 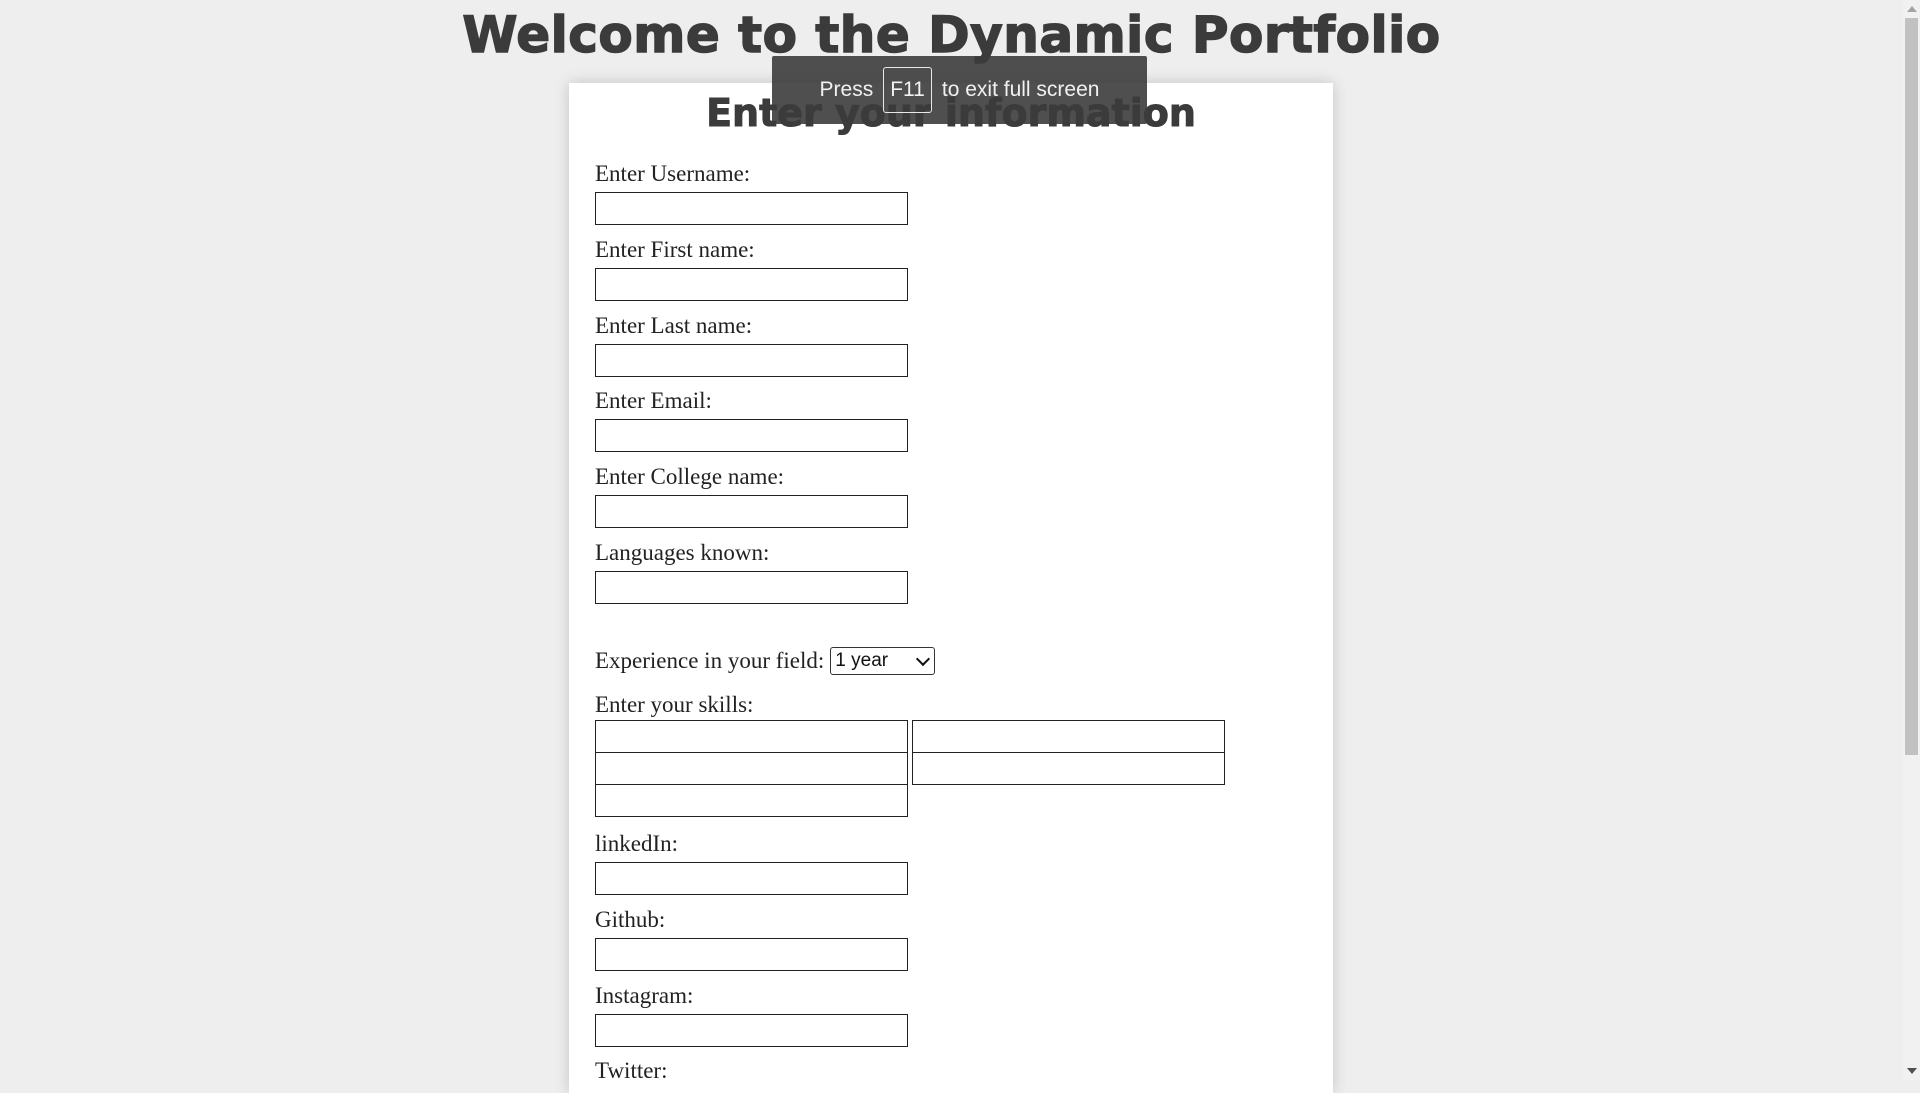 What do you see at coordinates (751, 954) in the screenshot?
I see `github-input` at bounding box center [751, 954].